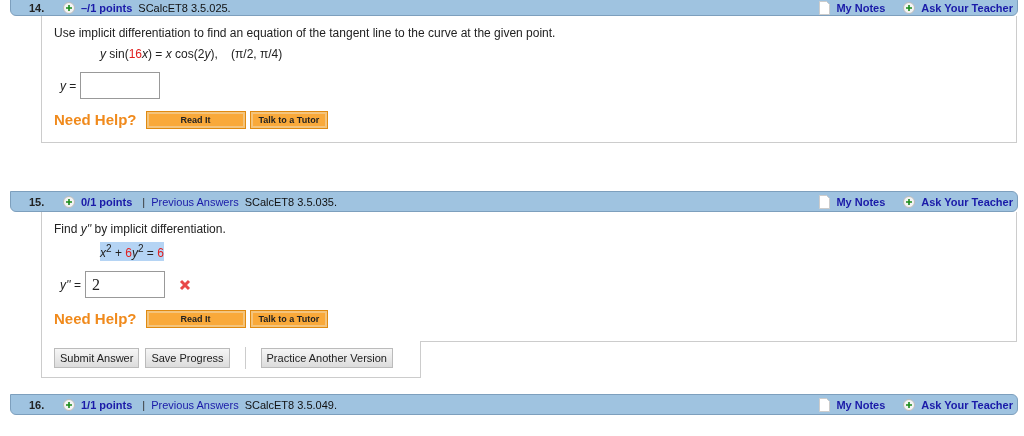 Image resolution: width=1024 pixels, height=436 pixels. What do you see at coordinates (290, 201) in the screenshot?
I see `question-source: SCalcET8 3.5.035.` at bounding box center [290, 201].